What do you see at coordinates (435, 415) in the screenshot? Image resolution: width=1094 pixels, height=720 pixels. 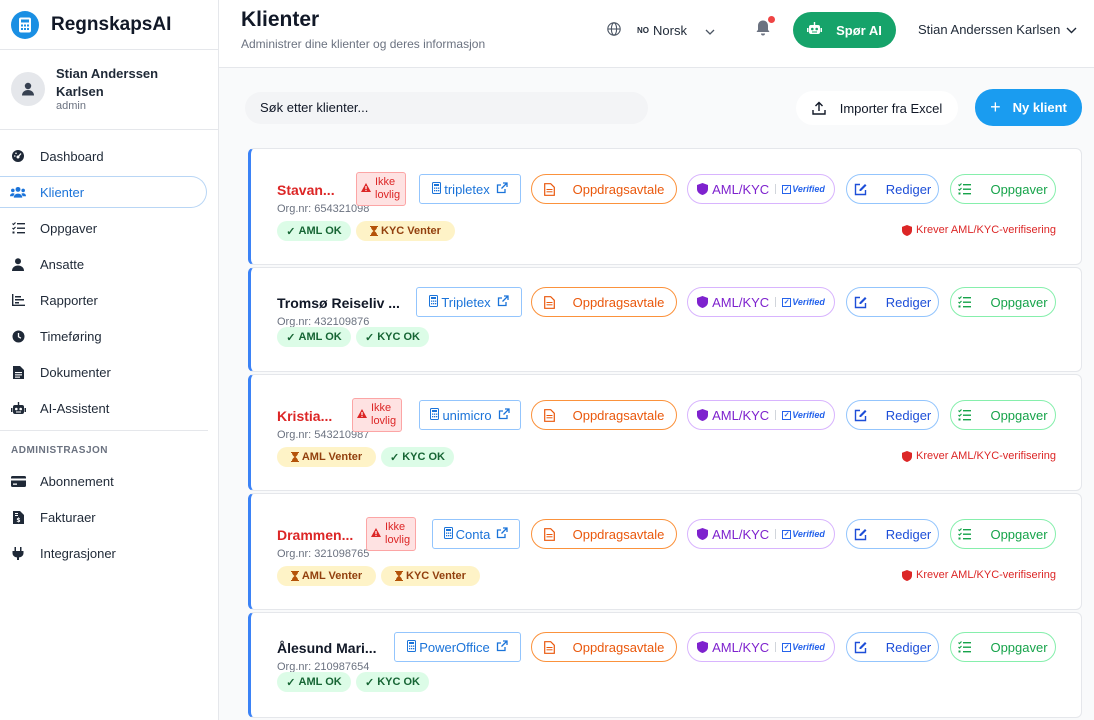 I see `calculator-icon` at bounding box center [435, 415].